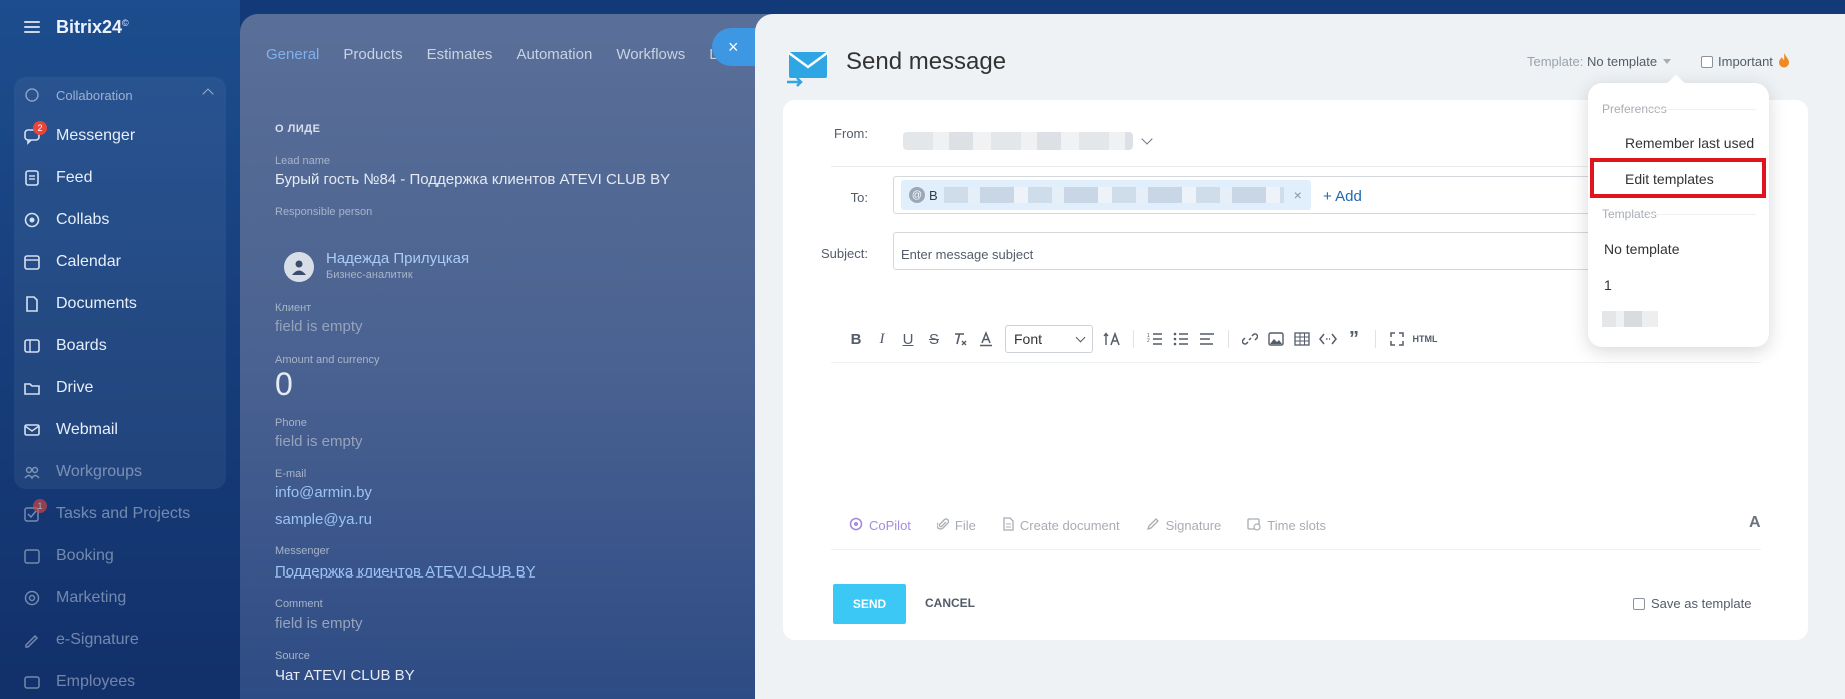  What do you see at coordinates (68, 556) in the screenshot?
I see `sidebar-item-booking: Booking` at bounding box center [68, 556].